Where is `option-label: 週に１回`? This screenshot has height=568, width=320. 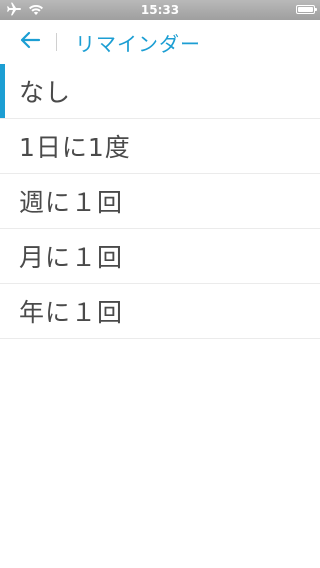 option-label: 週に１回 is located at coordinates (71, 202).